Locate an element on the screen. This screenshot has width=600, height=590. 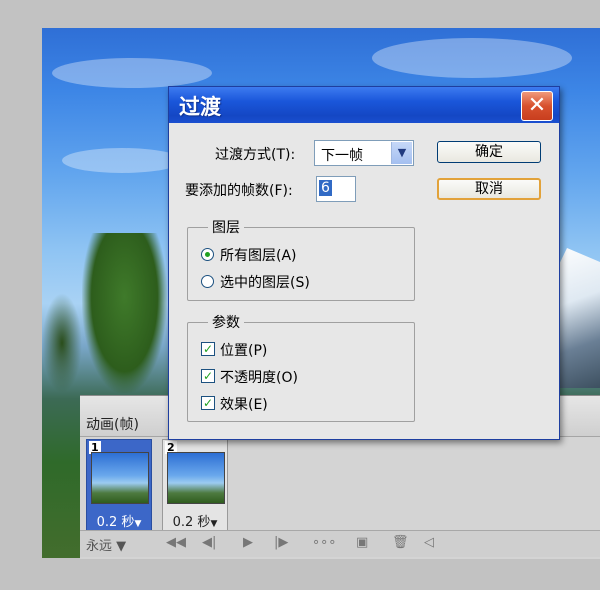
frame-1: 1 0.2 秒▼ is located at coordinates (119, 486).